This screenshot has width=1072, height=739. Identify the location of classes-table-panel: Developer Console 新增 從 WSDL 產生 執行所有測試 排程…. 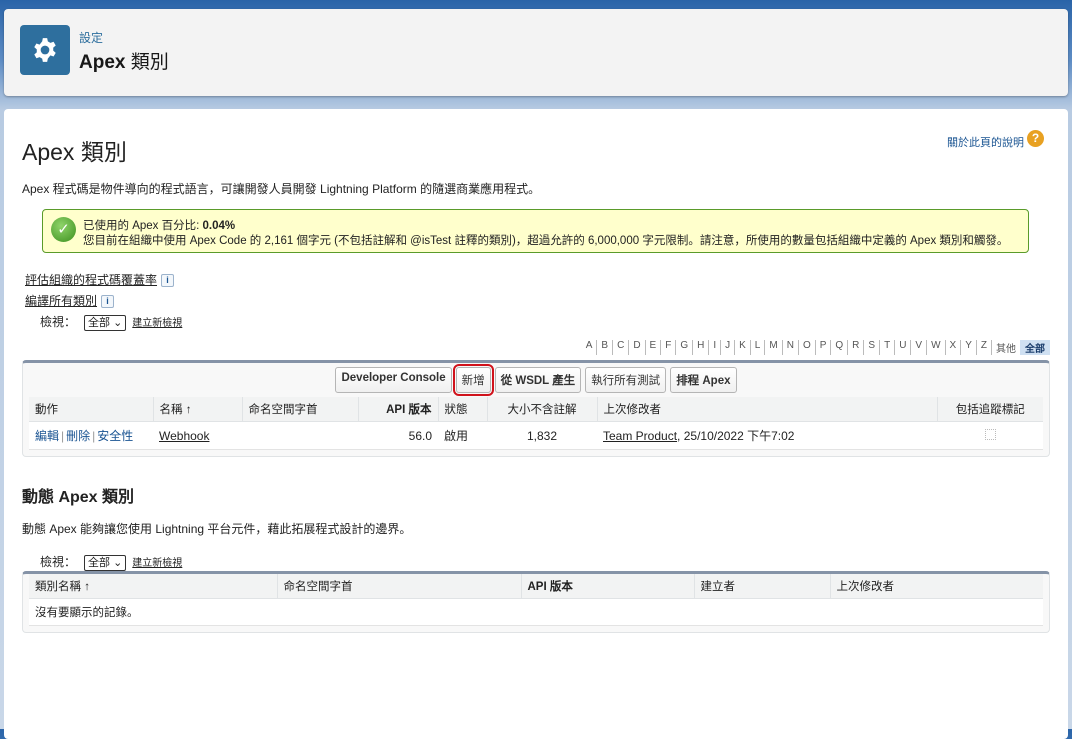
(536, 408).